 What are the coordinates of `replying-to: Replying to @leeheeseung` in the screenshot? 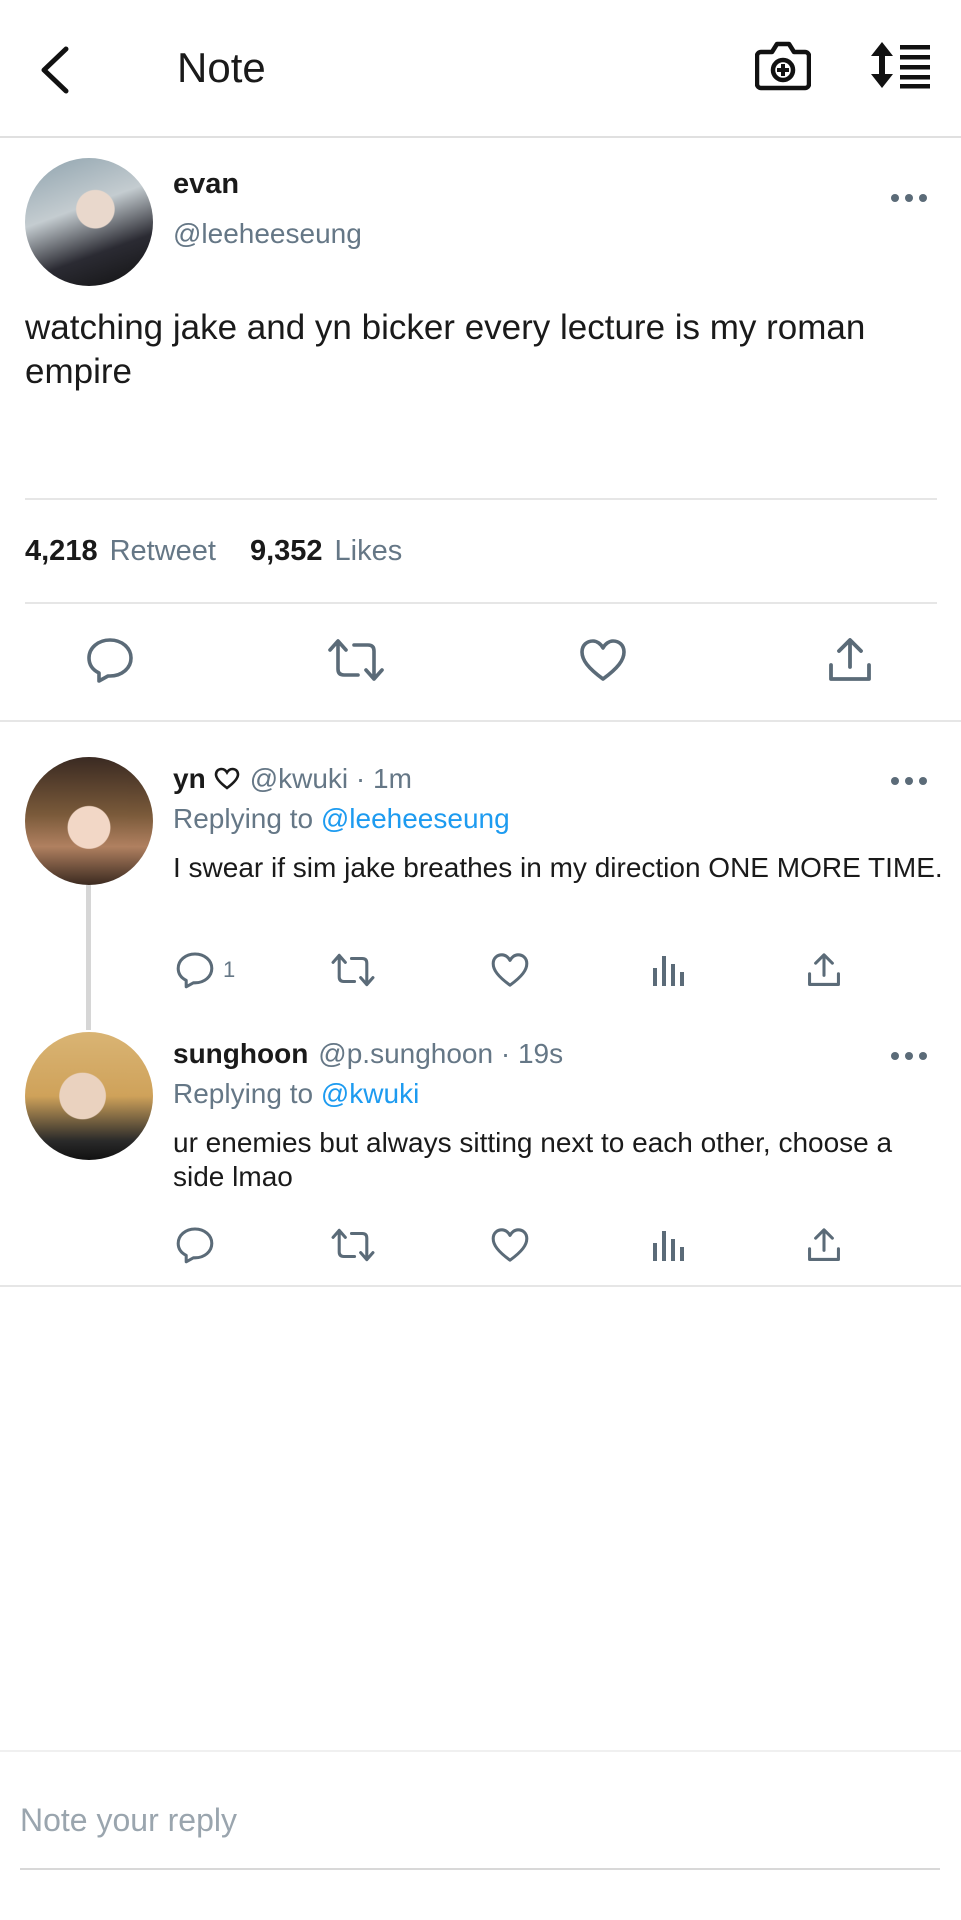 It's located at (341, 819).